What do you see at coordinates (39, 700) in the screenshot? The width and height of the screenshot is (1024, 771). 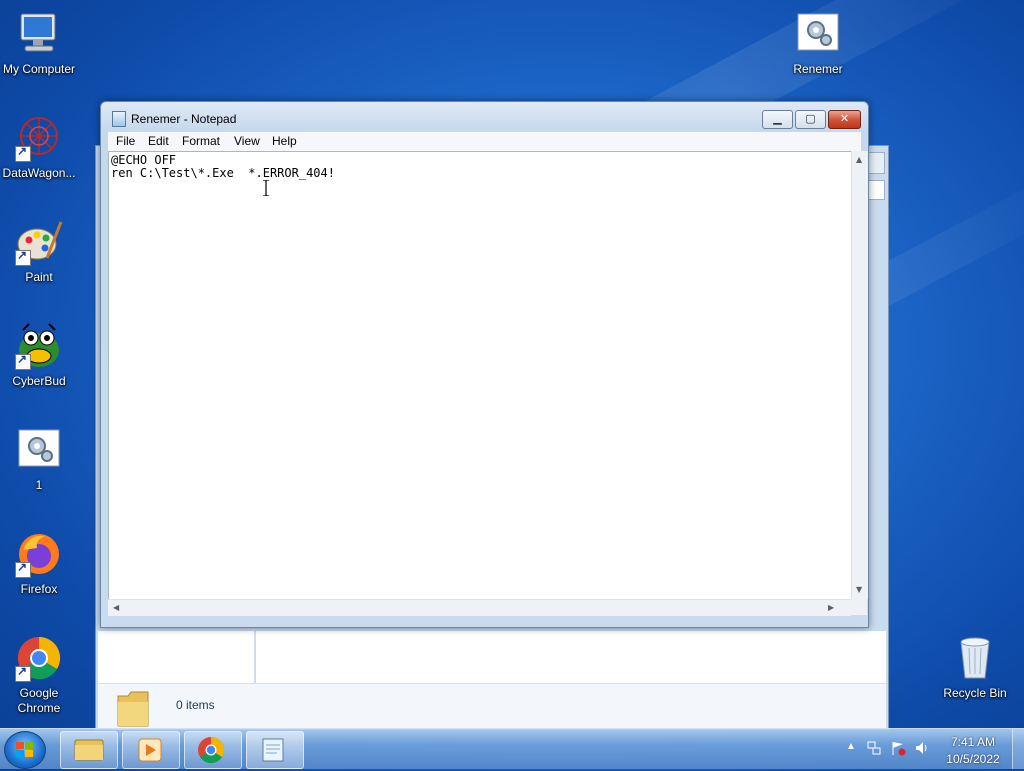 I see `desktop-icon-label: Google Chrome` at bounding box center [39, 700].